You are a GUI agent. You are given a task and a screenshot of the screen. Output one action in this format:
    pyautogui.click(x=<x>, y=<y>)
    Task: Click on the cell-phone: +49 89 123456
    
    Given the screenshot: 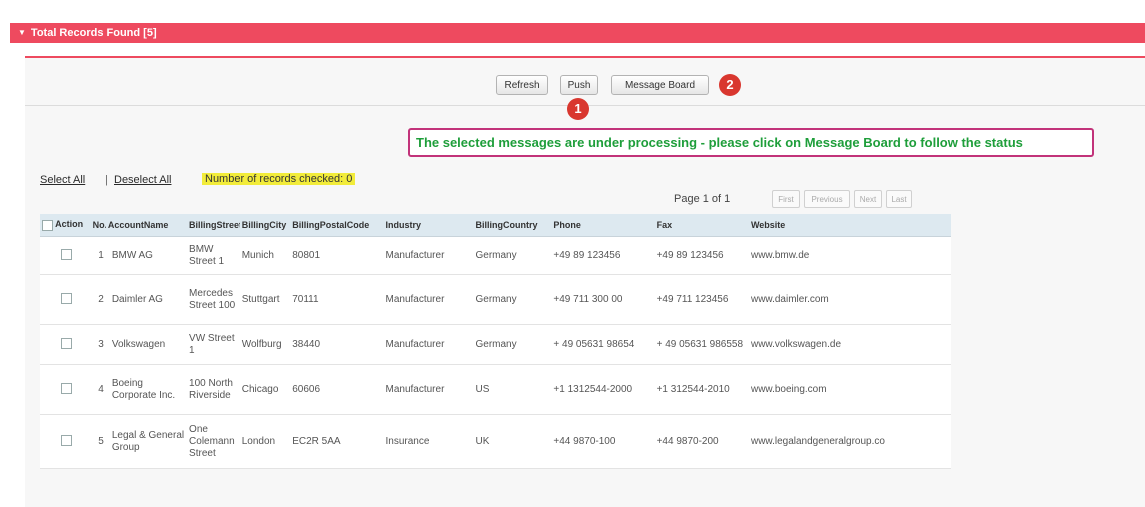 What is the action you would take?
    pyautogui.click(x=603, y=255)
    